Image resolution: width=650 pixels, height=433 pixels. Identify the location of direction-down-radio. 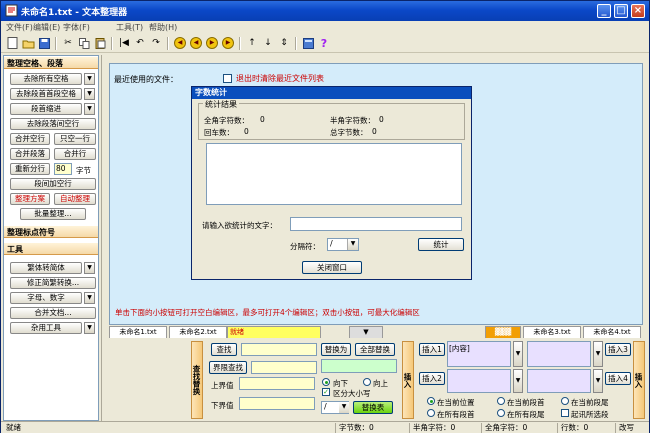
(326, 382).